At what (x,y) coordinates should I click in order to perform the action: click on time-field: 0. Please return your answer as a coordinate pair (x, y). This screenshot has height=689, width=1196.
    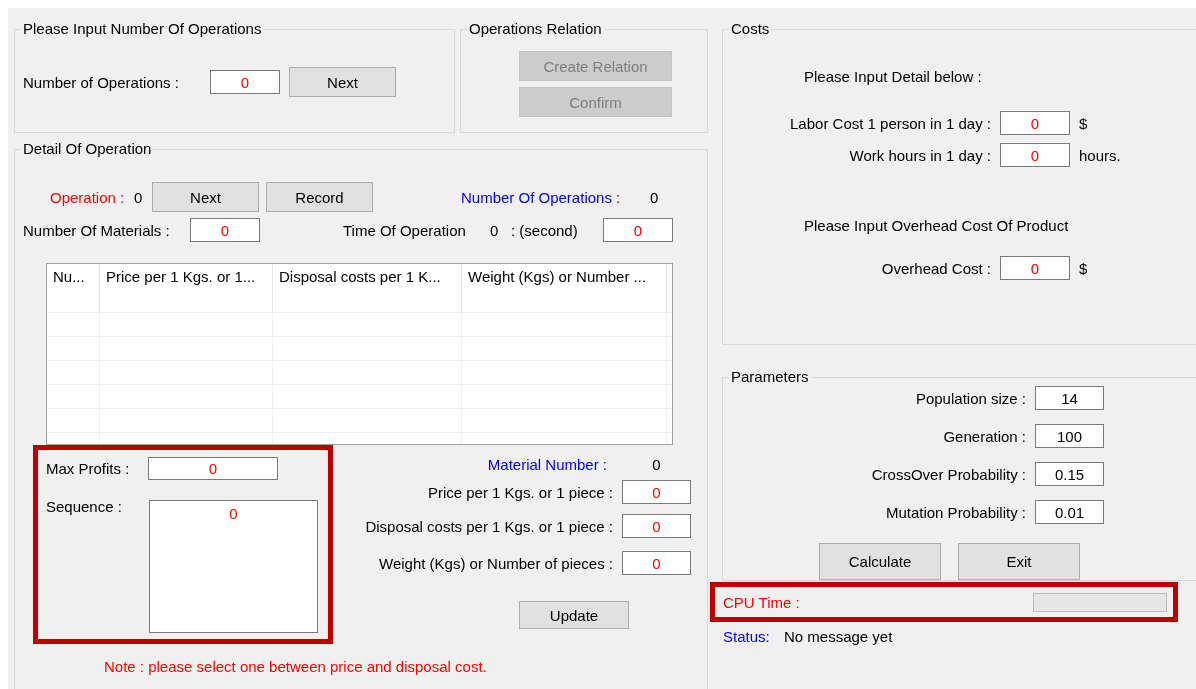
    Looking at the image, I should click on (638, 230).